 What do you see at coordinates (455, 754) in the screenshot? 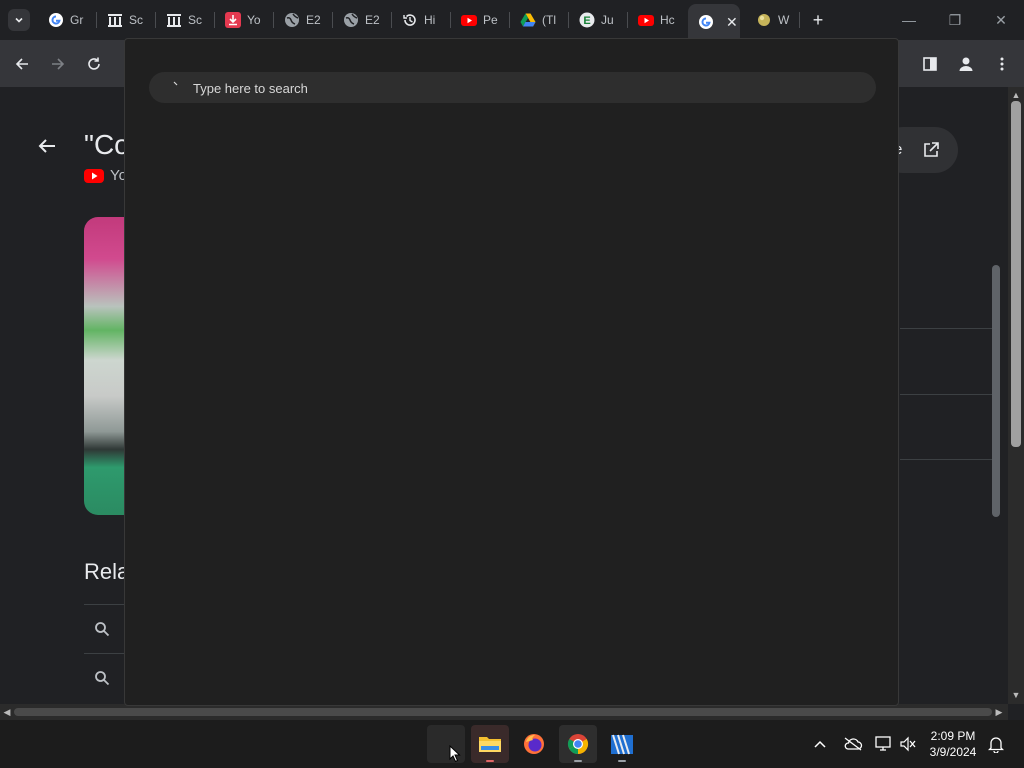
I see `cursor-icon` at bounding box center [455, 754].